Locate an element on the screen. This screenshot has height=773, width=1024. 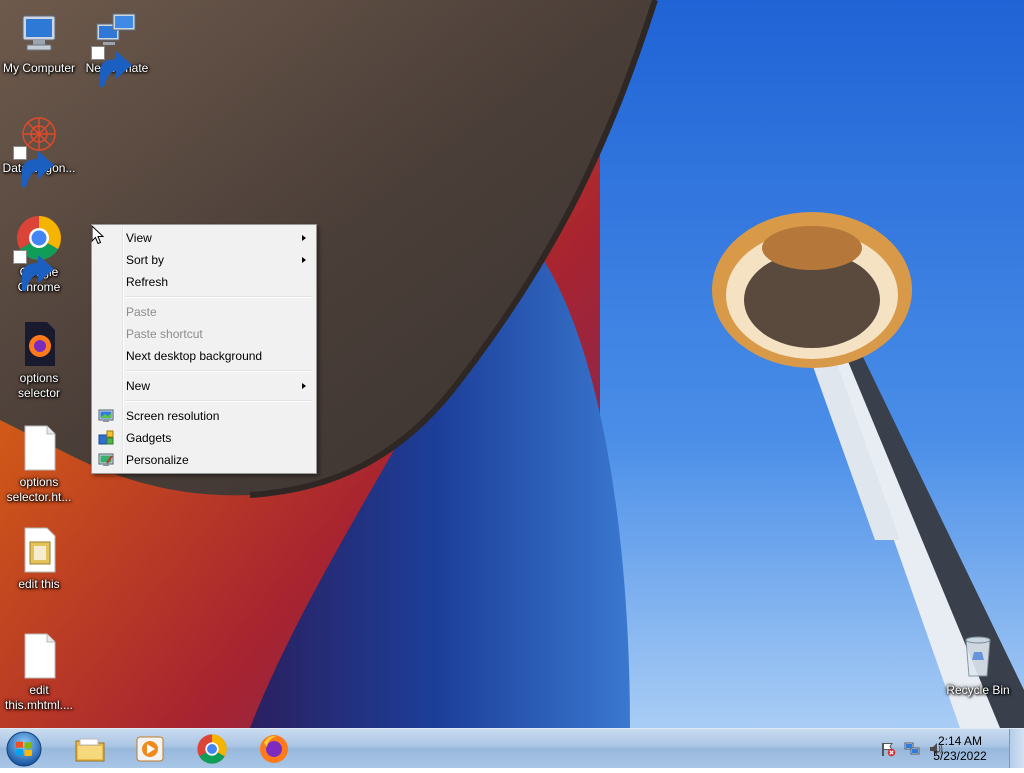
desktop-icon-edit-this: edit this is located at coordinates (39, 559).